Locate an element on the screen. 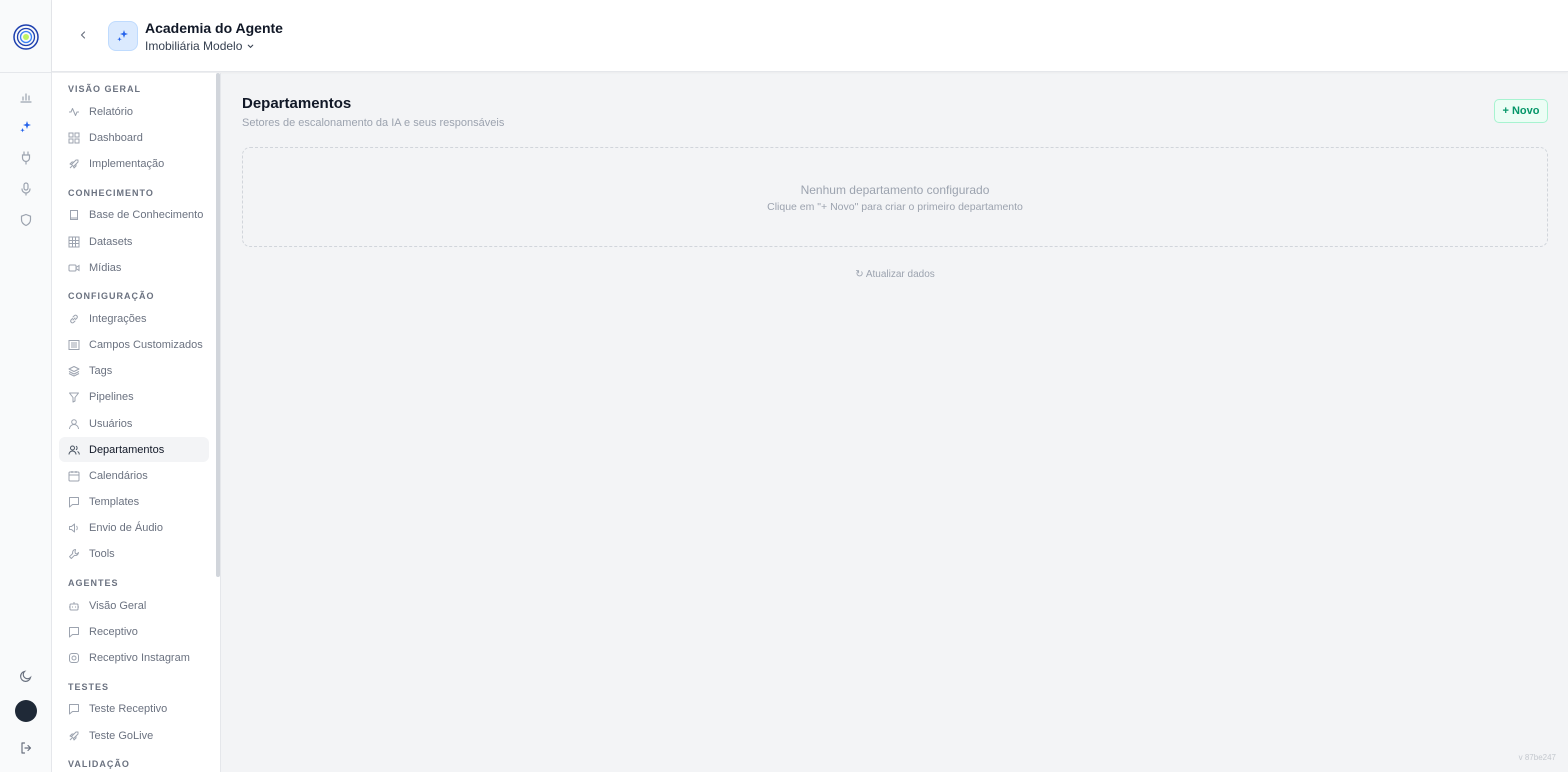 The width and height of the screenshot is (1568, 772). sidebar-item-label: Implementação is located at coordinates (127, 163).